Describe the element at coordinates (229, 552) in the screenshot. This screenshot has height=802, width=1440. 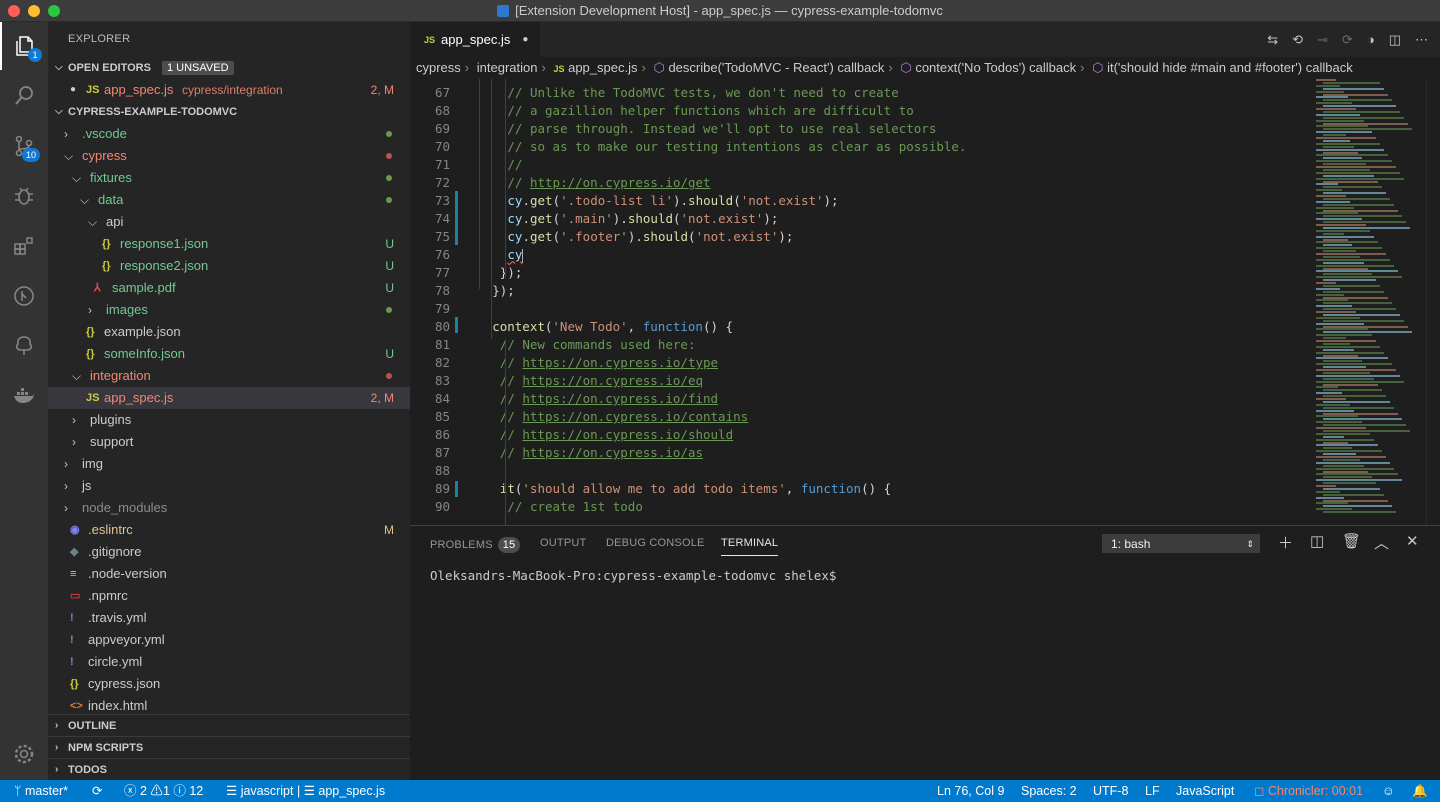
I see `tree-item: ◆ .gitignore` at that location.